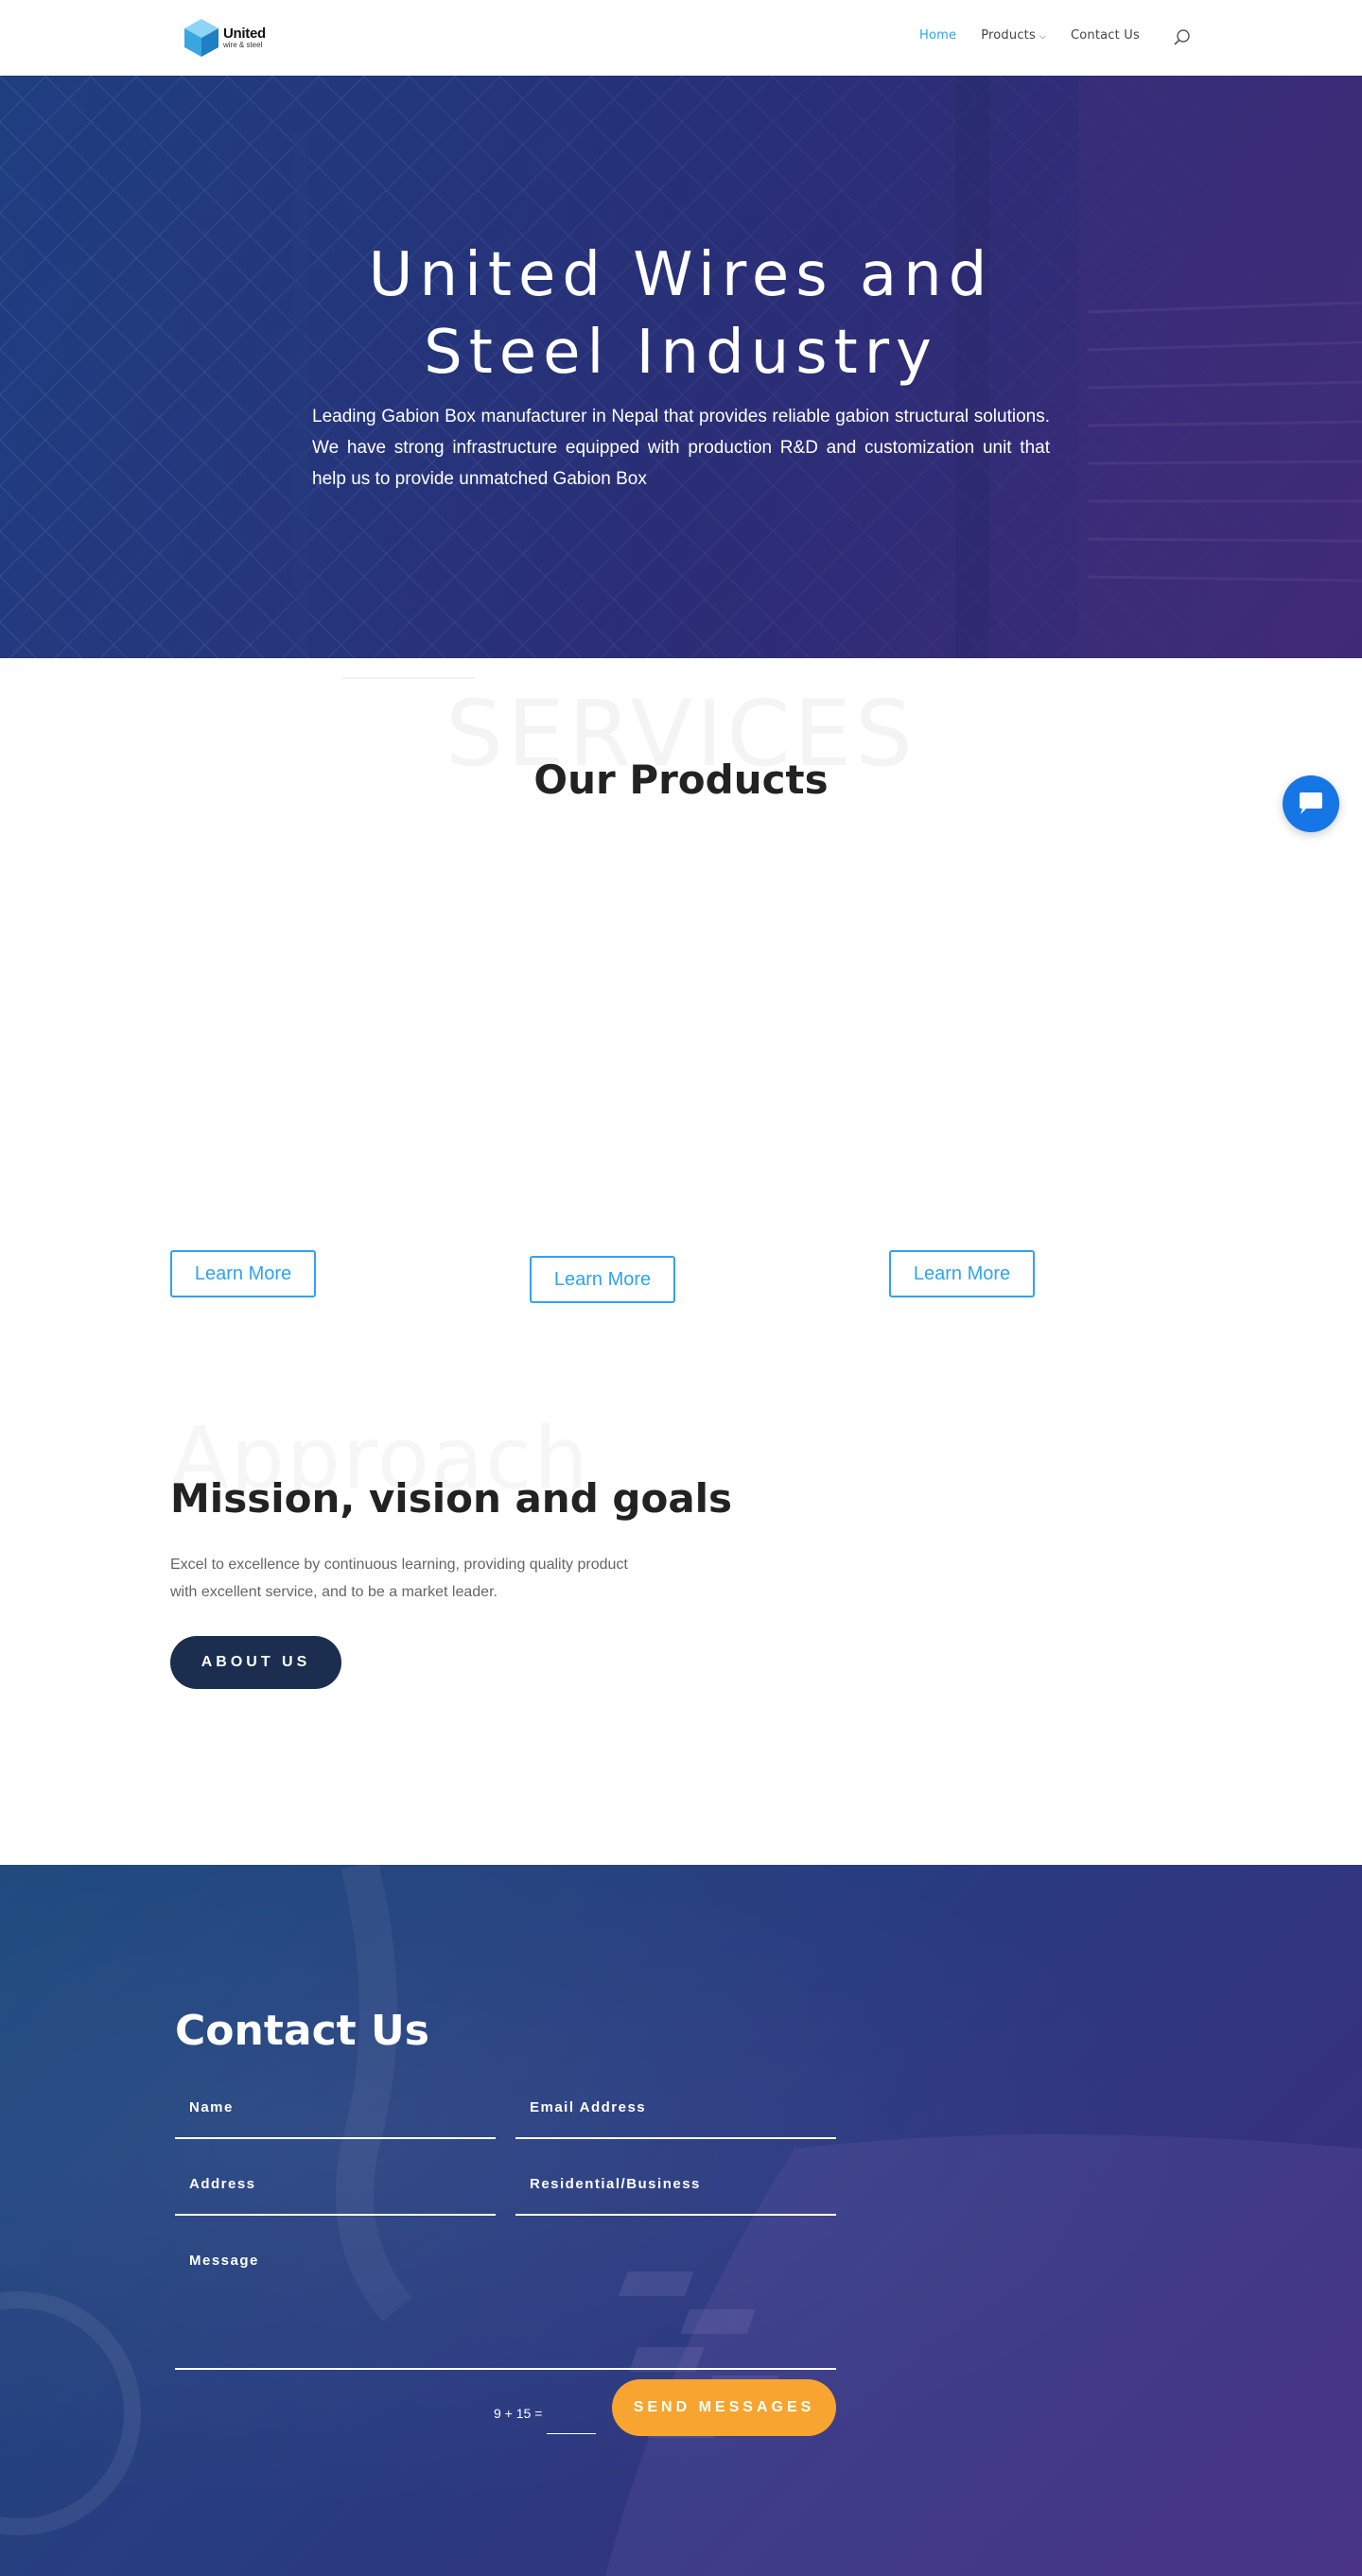  Describe the element at coordinates (505, 2306) in the screenshot. I see `message-field: Message` at that location.